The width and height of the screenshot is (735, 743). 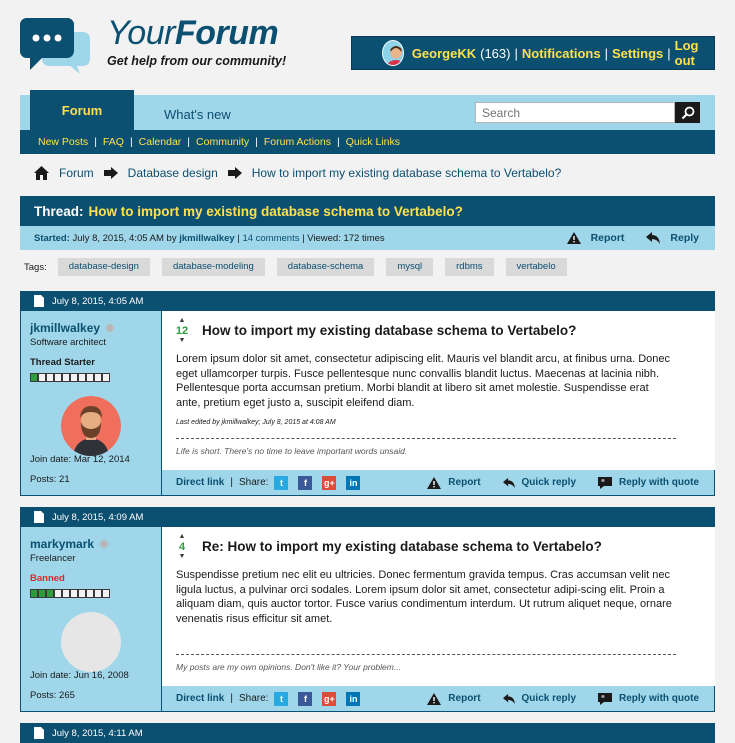 What do you see at coordinates (346, 238) in the screenshot?
I see `view-count: Viewed: 172 times` at bounding box center [346, 238].